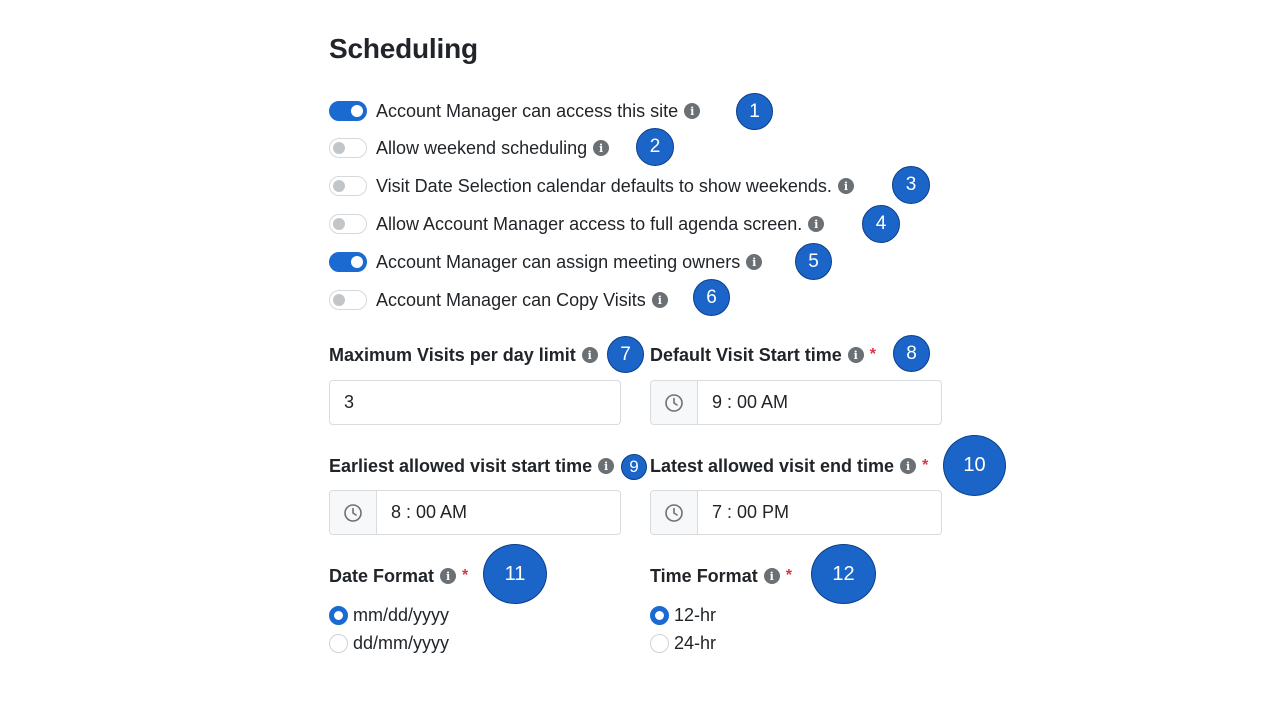 This screenshot has width=1280, height=720. Describe the element at coordinates (482, 147) in the screenshot. I see `toggle-label: Allow weekend scheduling` at that location.